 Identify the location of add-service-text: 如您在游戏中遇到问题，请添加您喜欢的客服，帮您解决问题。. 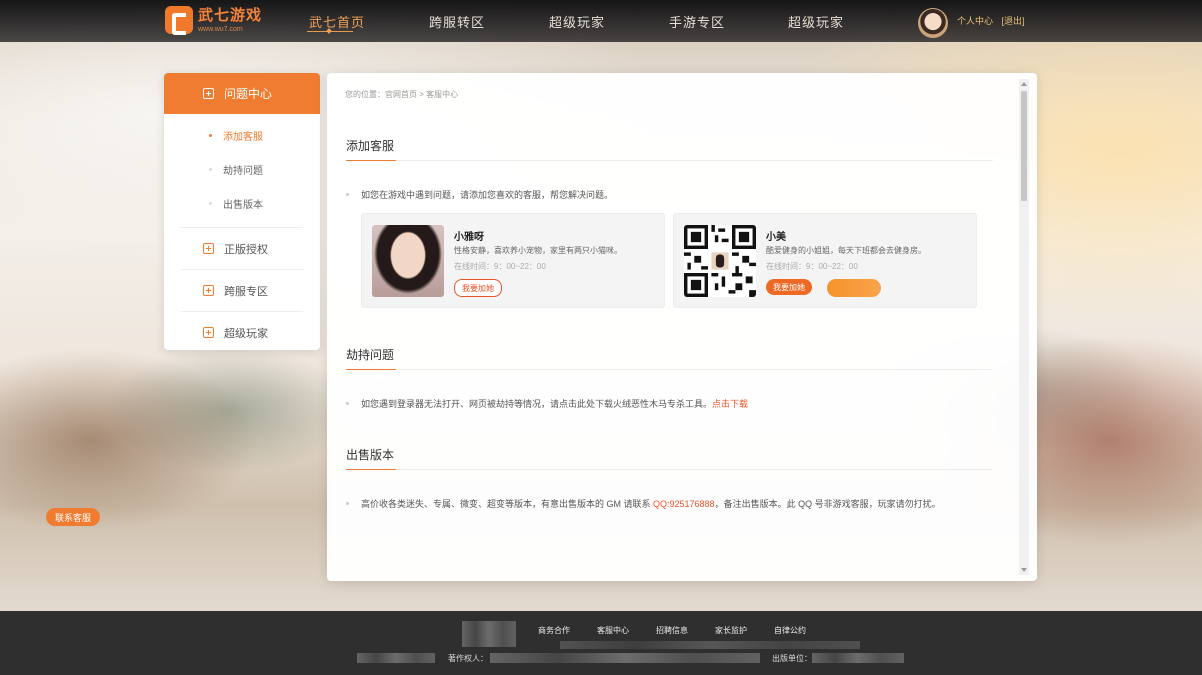
(479, 194).